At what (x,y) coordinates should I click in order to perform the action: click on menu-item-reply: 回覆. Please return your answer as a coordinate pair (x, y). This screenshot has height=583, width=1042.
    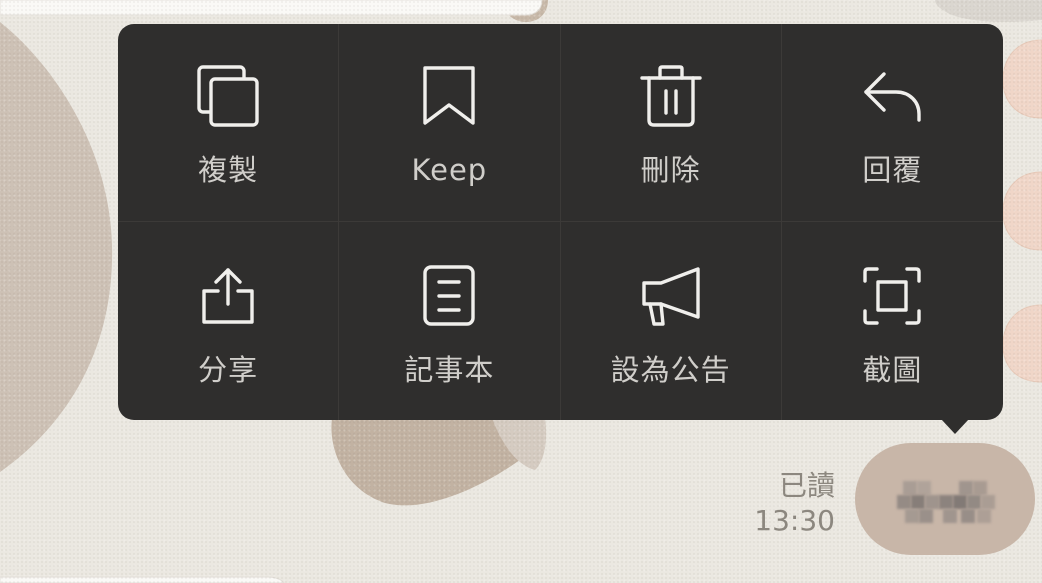
    Looking at the image, I should click on (892, 123).